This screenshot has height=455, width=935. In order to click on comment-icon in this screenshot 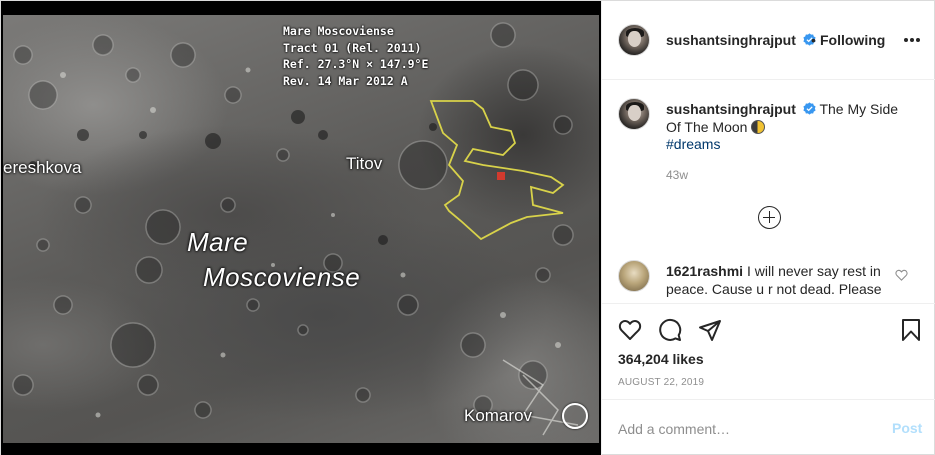, I will do `click(670, 330)`.